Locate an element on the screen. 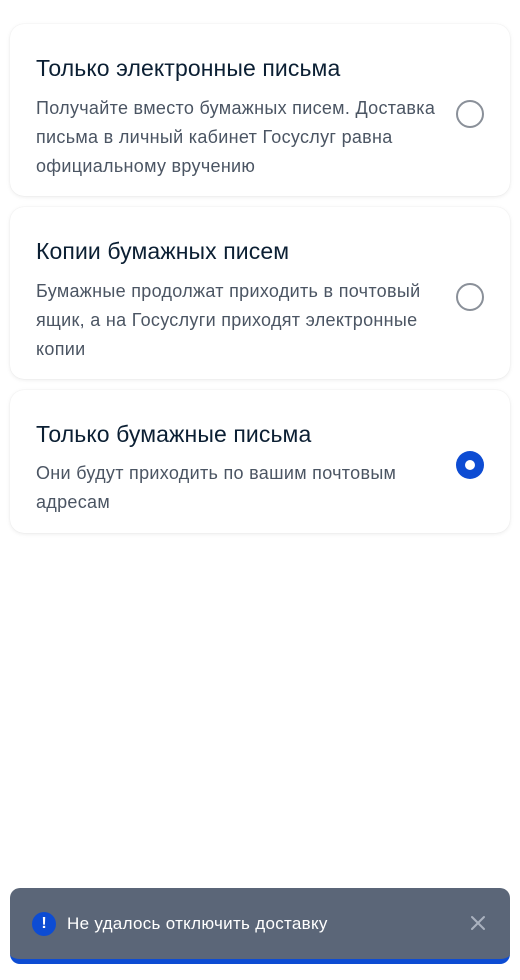 The width and height of the screenshot is (520, 980). close-icon is located at coordinates (478, 923).